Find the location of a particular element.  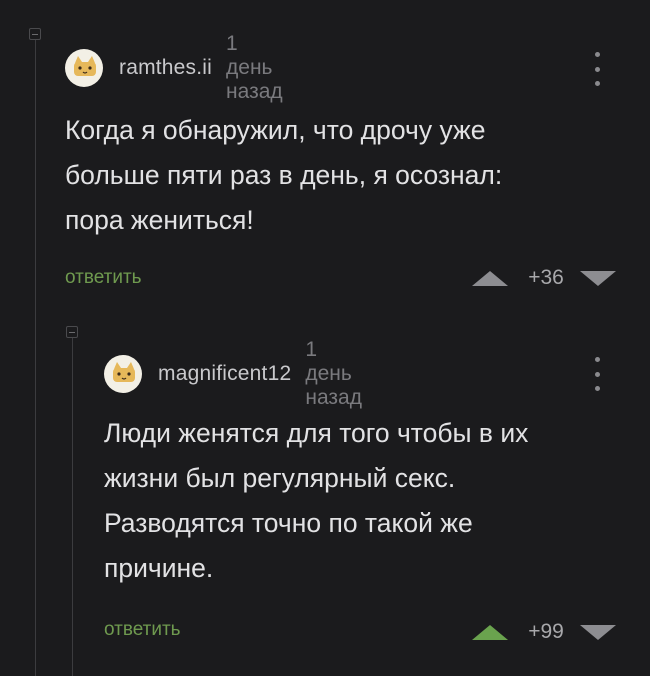

comment-text-line: жизни был регулярный секс. is located at coordinates (280, 478).